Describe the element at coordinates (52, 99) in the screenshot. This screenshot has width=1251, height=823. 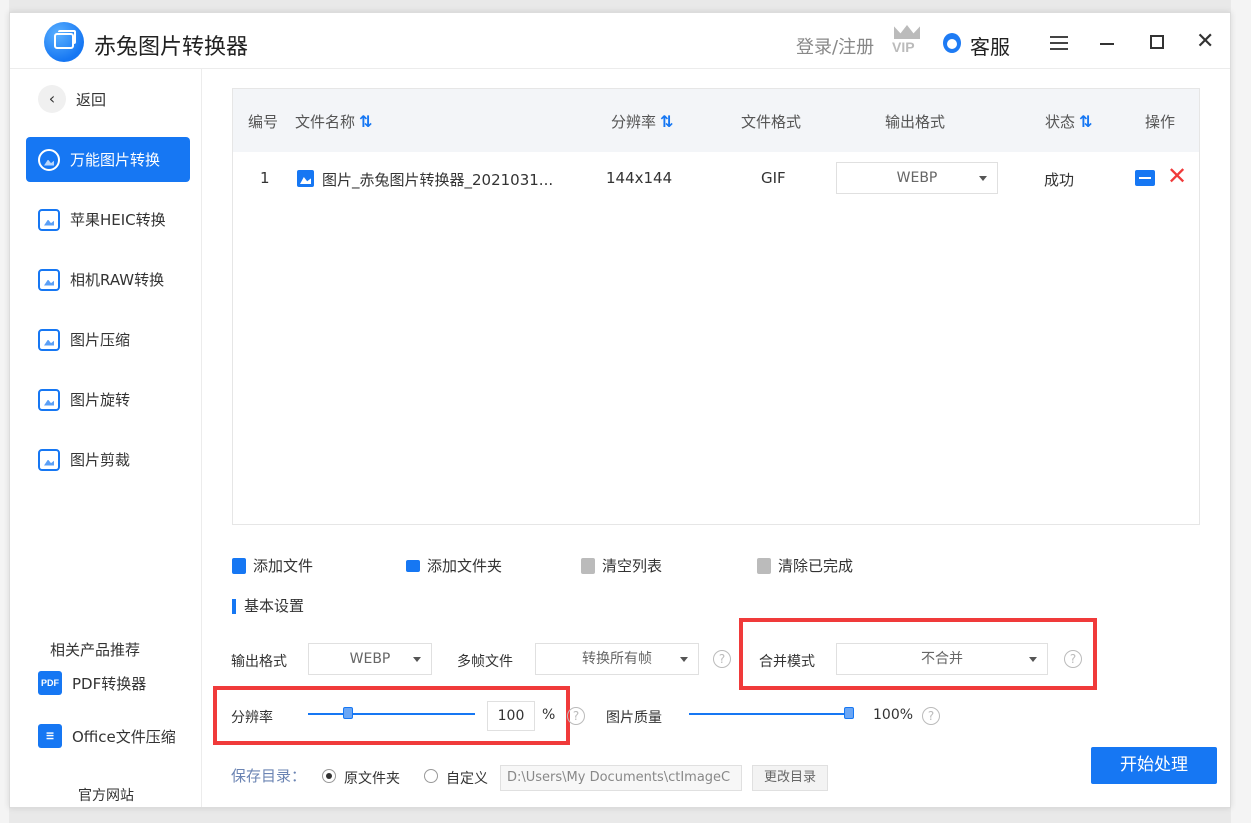
I see `chevron-left-icon: ‹` at that location.